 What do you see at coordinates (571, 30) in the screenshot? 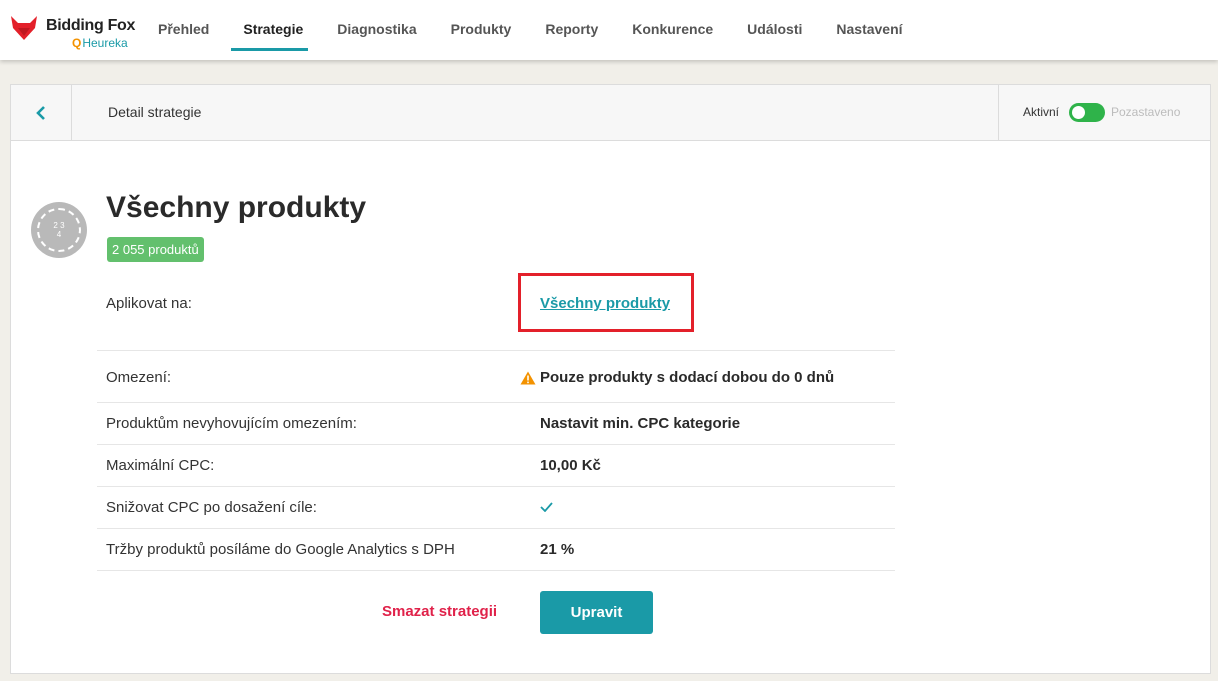
I see `nav-item-reporty: Reporty` at bounding box center [571, 30].